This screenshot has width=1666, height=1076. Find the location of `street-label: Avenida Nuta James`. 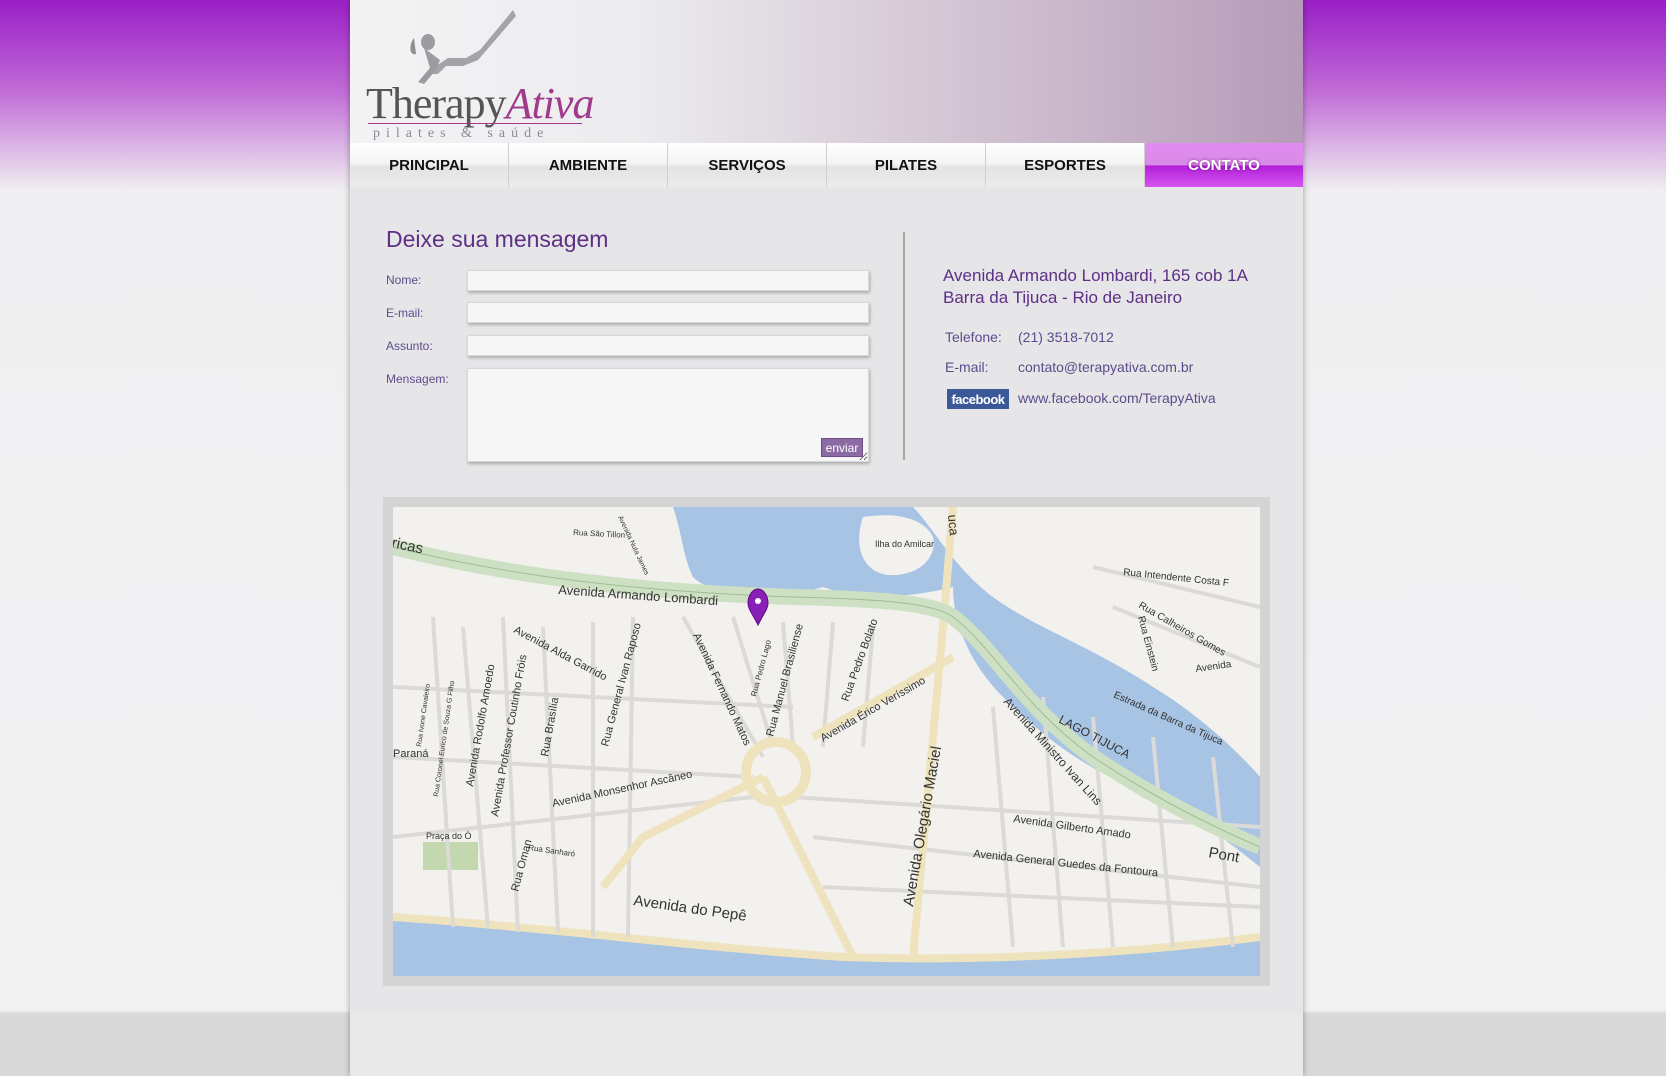

street-label: Avenida Nuta James is located at coordinates (633, 546).